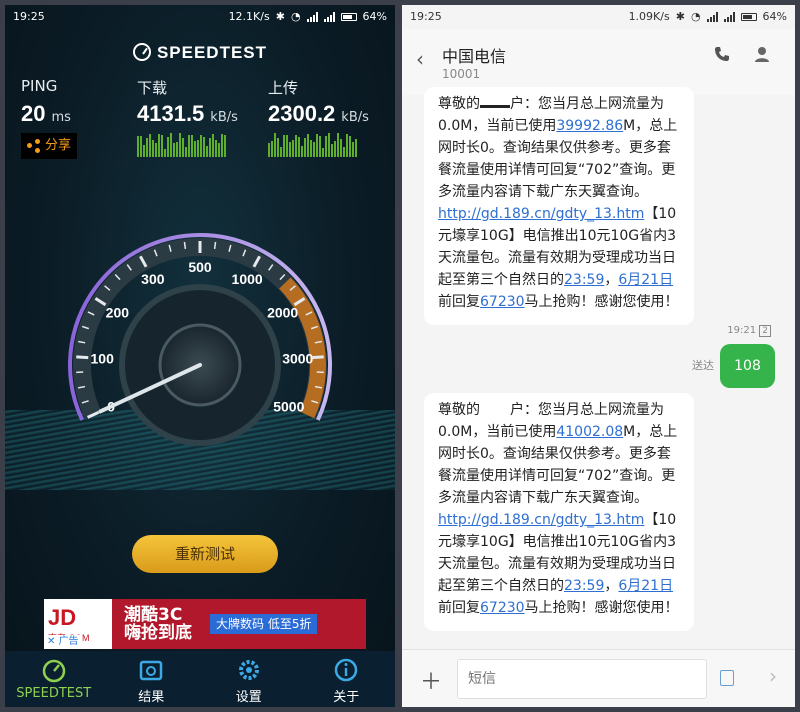  Describe the element at coordinates (141, 52) in the screenshot. I see `speedtest-logo-icon` at that location.